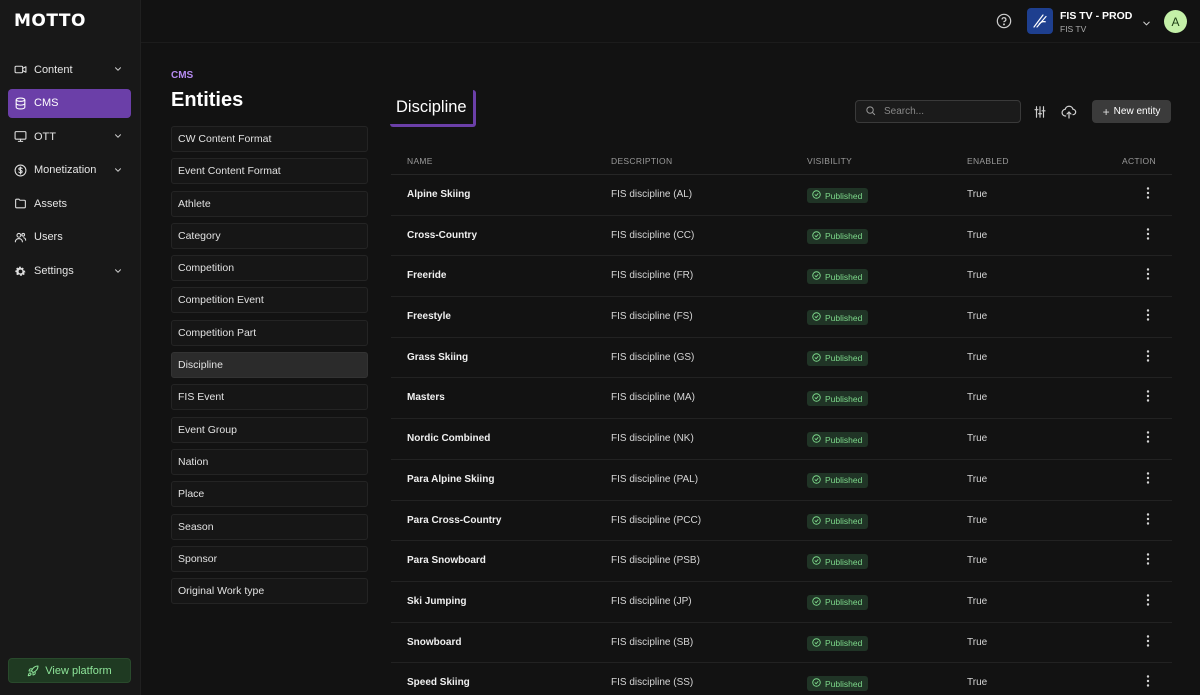 The width and height of the screenshot is (1200, 695). I want to click on entity-list-item: Sponsor, so click(269, 558).